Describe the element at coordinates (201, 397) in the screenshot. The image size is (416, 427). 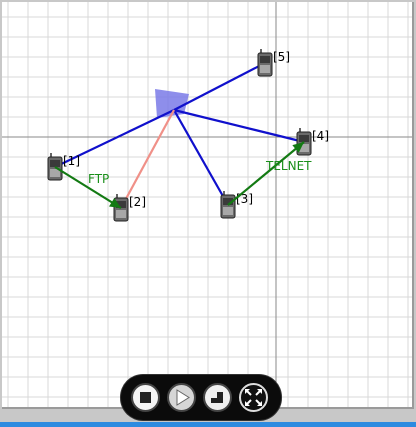
I see `playback-controls` at that location.